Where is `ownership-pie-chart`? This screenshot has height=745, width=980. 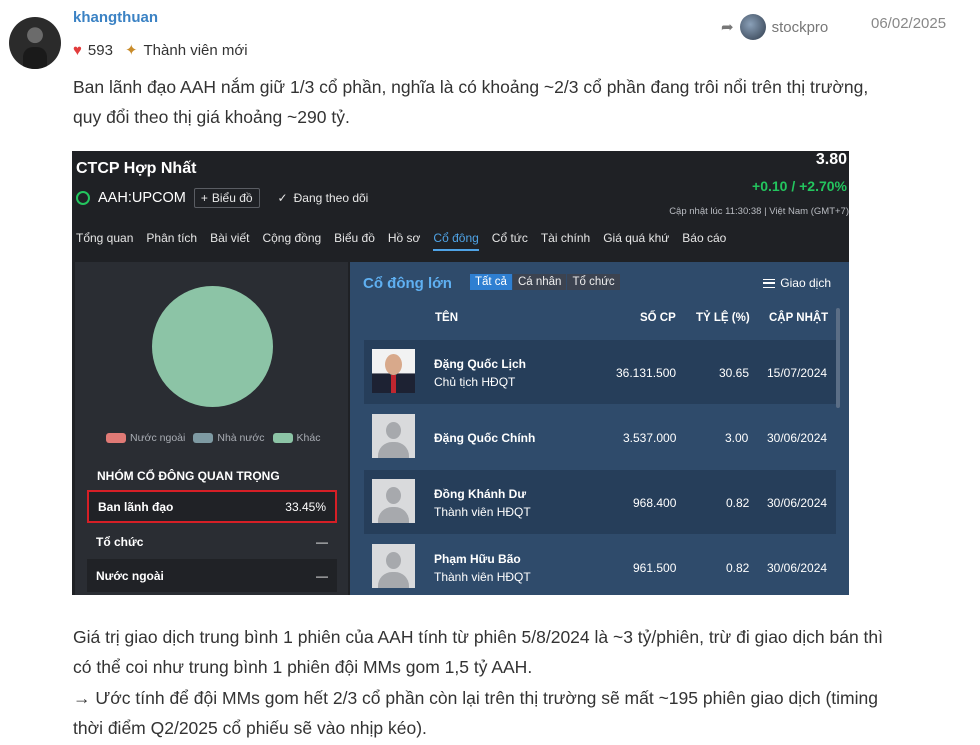
ownership-pie-chart is located at coordinates (212, 346).